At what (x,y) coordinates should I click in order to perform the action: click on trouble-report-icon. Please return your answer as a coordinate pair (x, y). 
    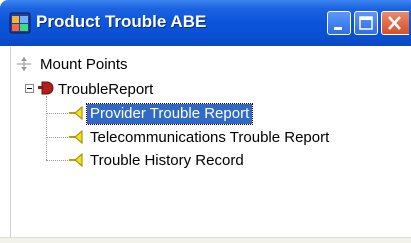
    Looking at the image, I should click on (46, 88).